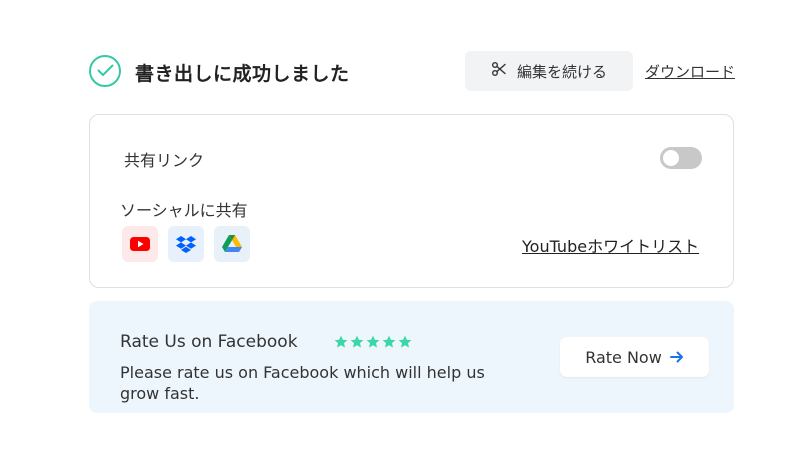 The height and width of the screenshot is (450, 799). I want to click on continue-editing-button: 編集を続ける, so click(549, 71).